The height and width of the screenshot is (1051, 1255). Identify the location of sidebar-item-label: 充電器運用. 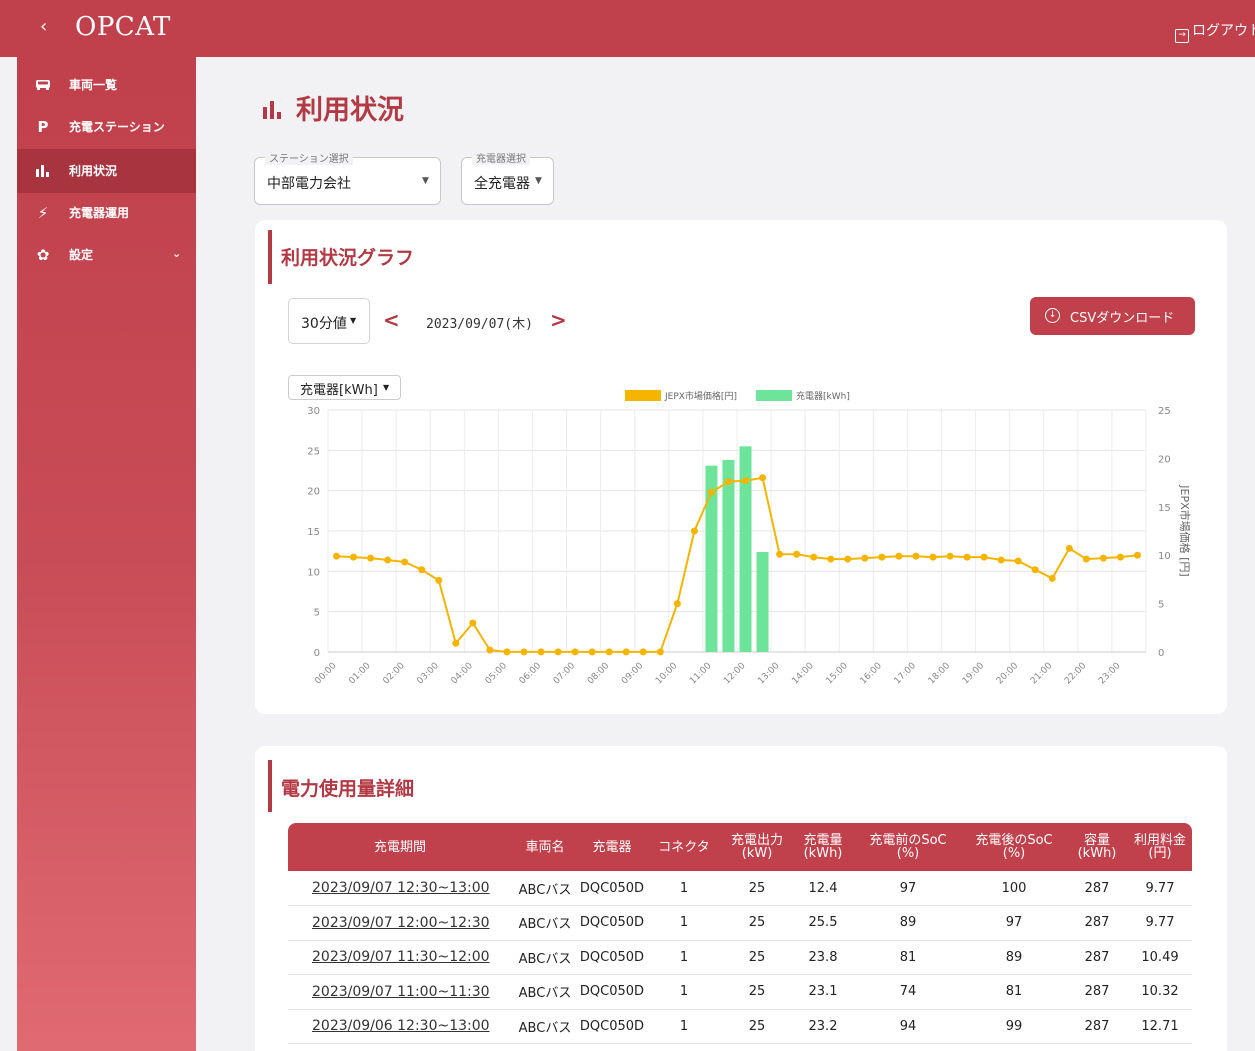
(99, 213).